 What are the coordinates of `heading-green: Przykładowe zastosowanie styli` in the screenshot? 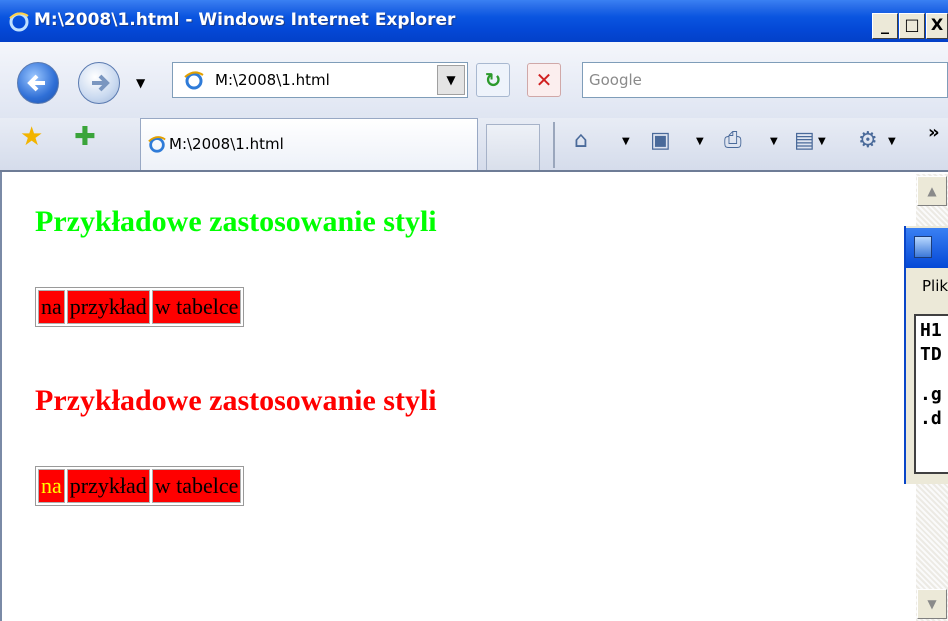 It's located at (236, 221).